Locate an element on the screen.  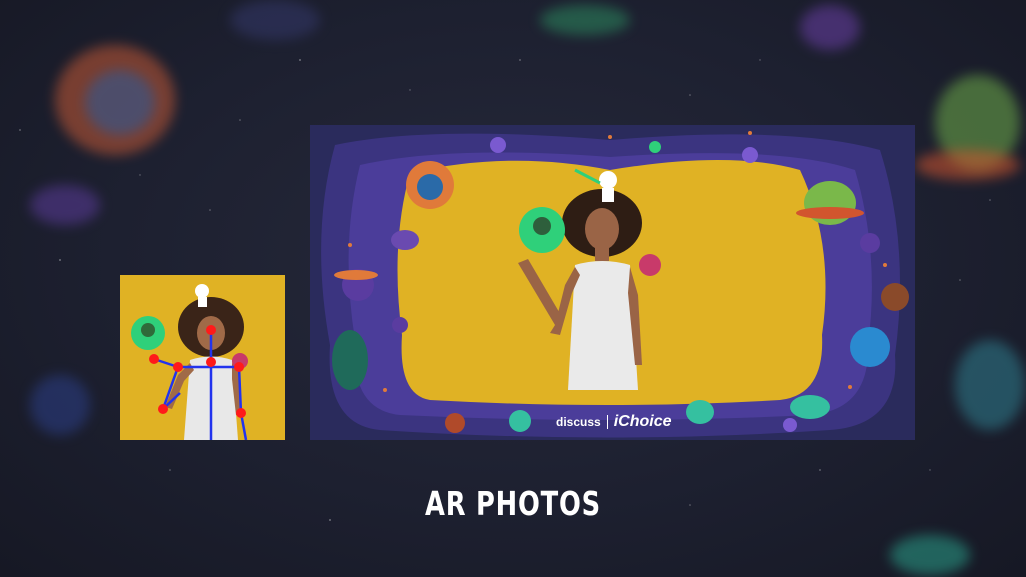
pose-tracking-preview is located at coordinates (202, 357).